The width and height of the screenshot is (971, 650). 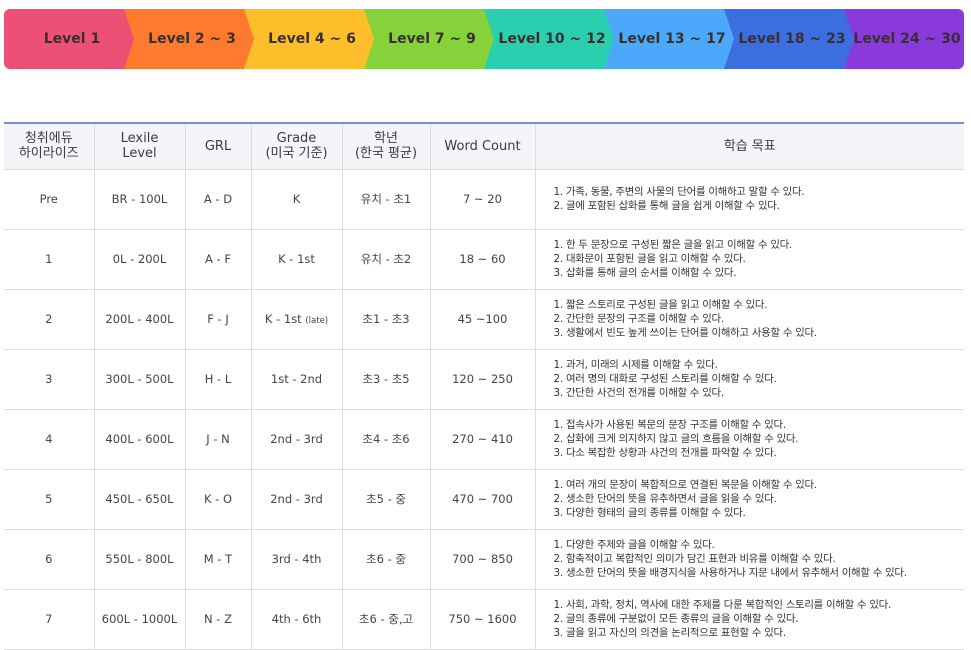 What do you see at coordinates (483, 259) in the screenshot?
I see `cell-word-count: 18 ~ 60` at bounding box center [483, 259].